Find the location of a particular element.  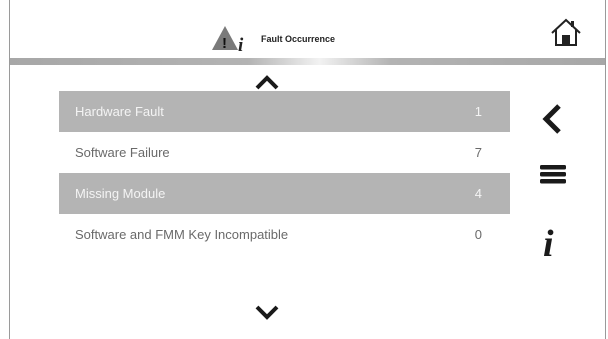

fault-label: Software and FMM Key Incompatible is located at coordinates (182, 234).